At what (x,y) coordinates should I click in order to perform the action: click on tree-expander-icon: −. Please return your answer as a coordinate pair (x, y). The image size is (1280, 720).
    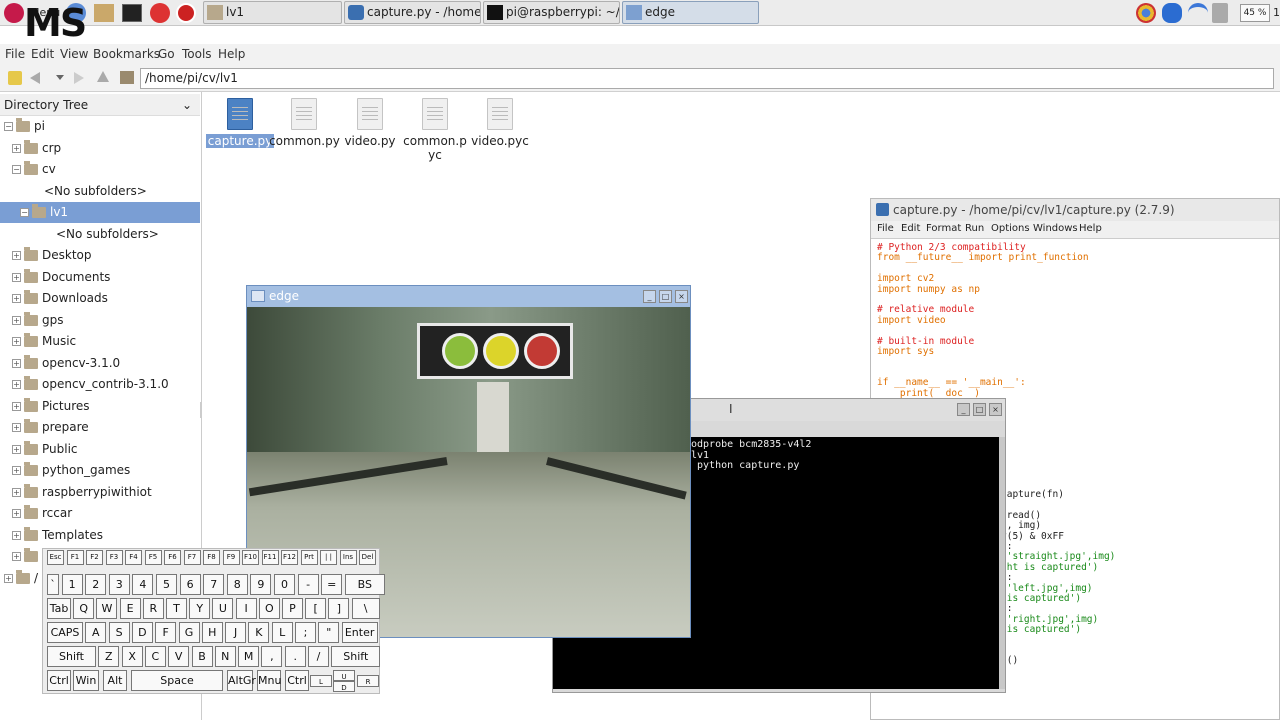
    Looking at the image, I should click on (16, 169).